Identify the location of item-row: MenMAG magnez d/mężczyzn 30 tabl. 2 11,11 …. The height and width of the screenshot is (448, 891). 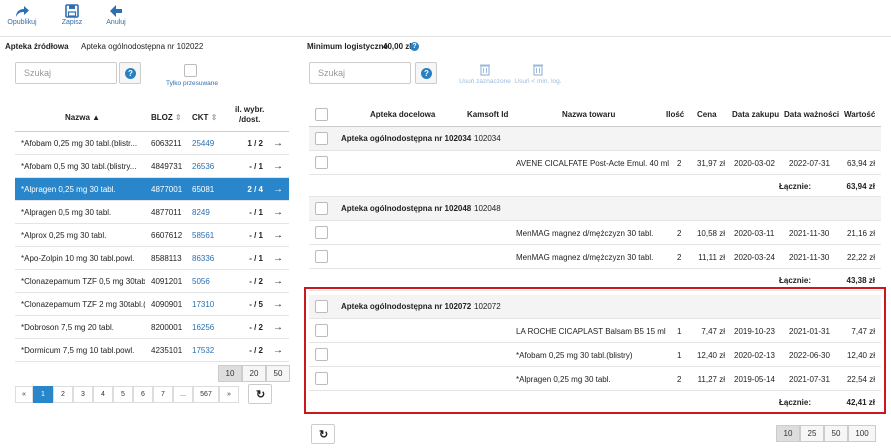
(595, 257).